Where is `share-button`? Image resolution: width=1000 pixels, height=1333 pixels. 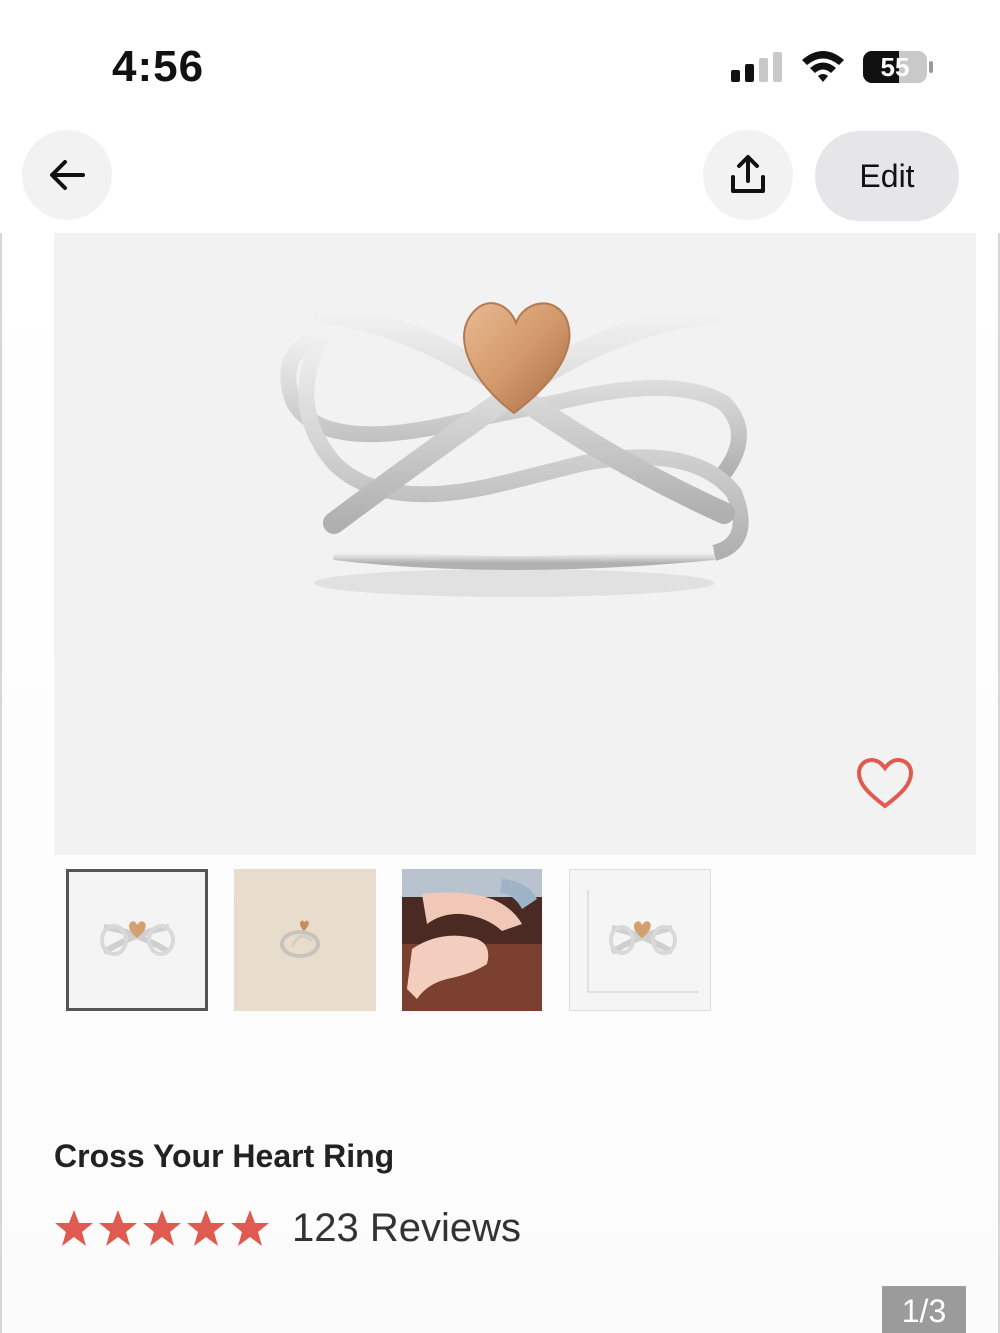
share-button is located at coordinates (748, 175).